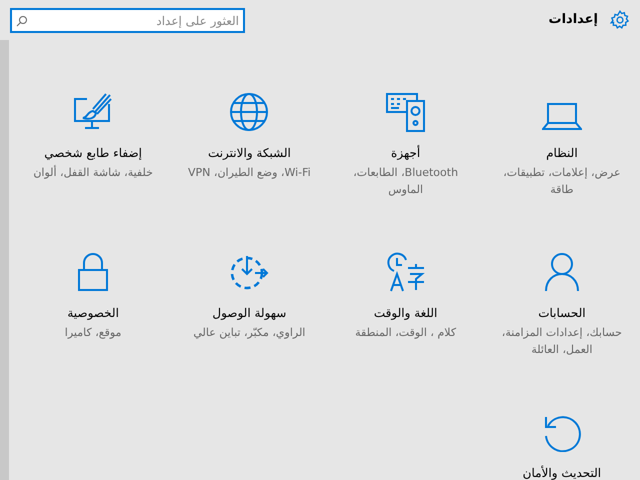 Image resolution: width=640 pixels, height=480 pixels. I want to click on tile-title: سهولة الوصول, so click(249, 313).